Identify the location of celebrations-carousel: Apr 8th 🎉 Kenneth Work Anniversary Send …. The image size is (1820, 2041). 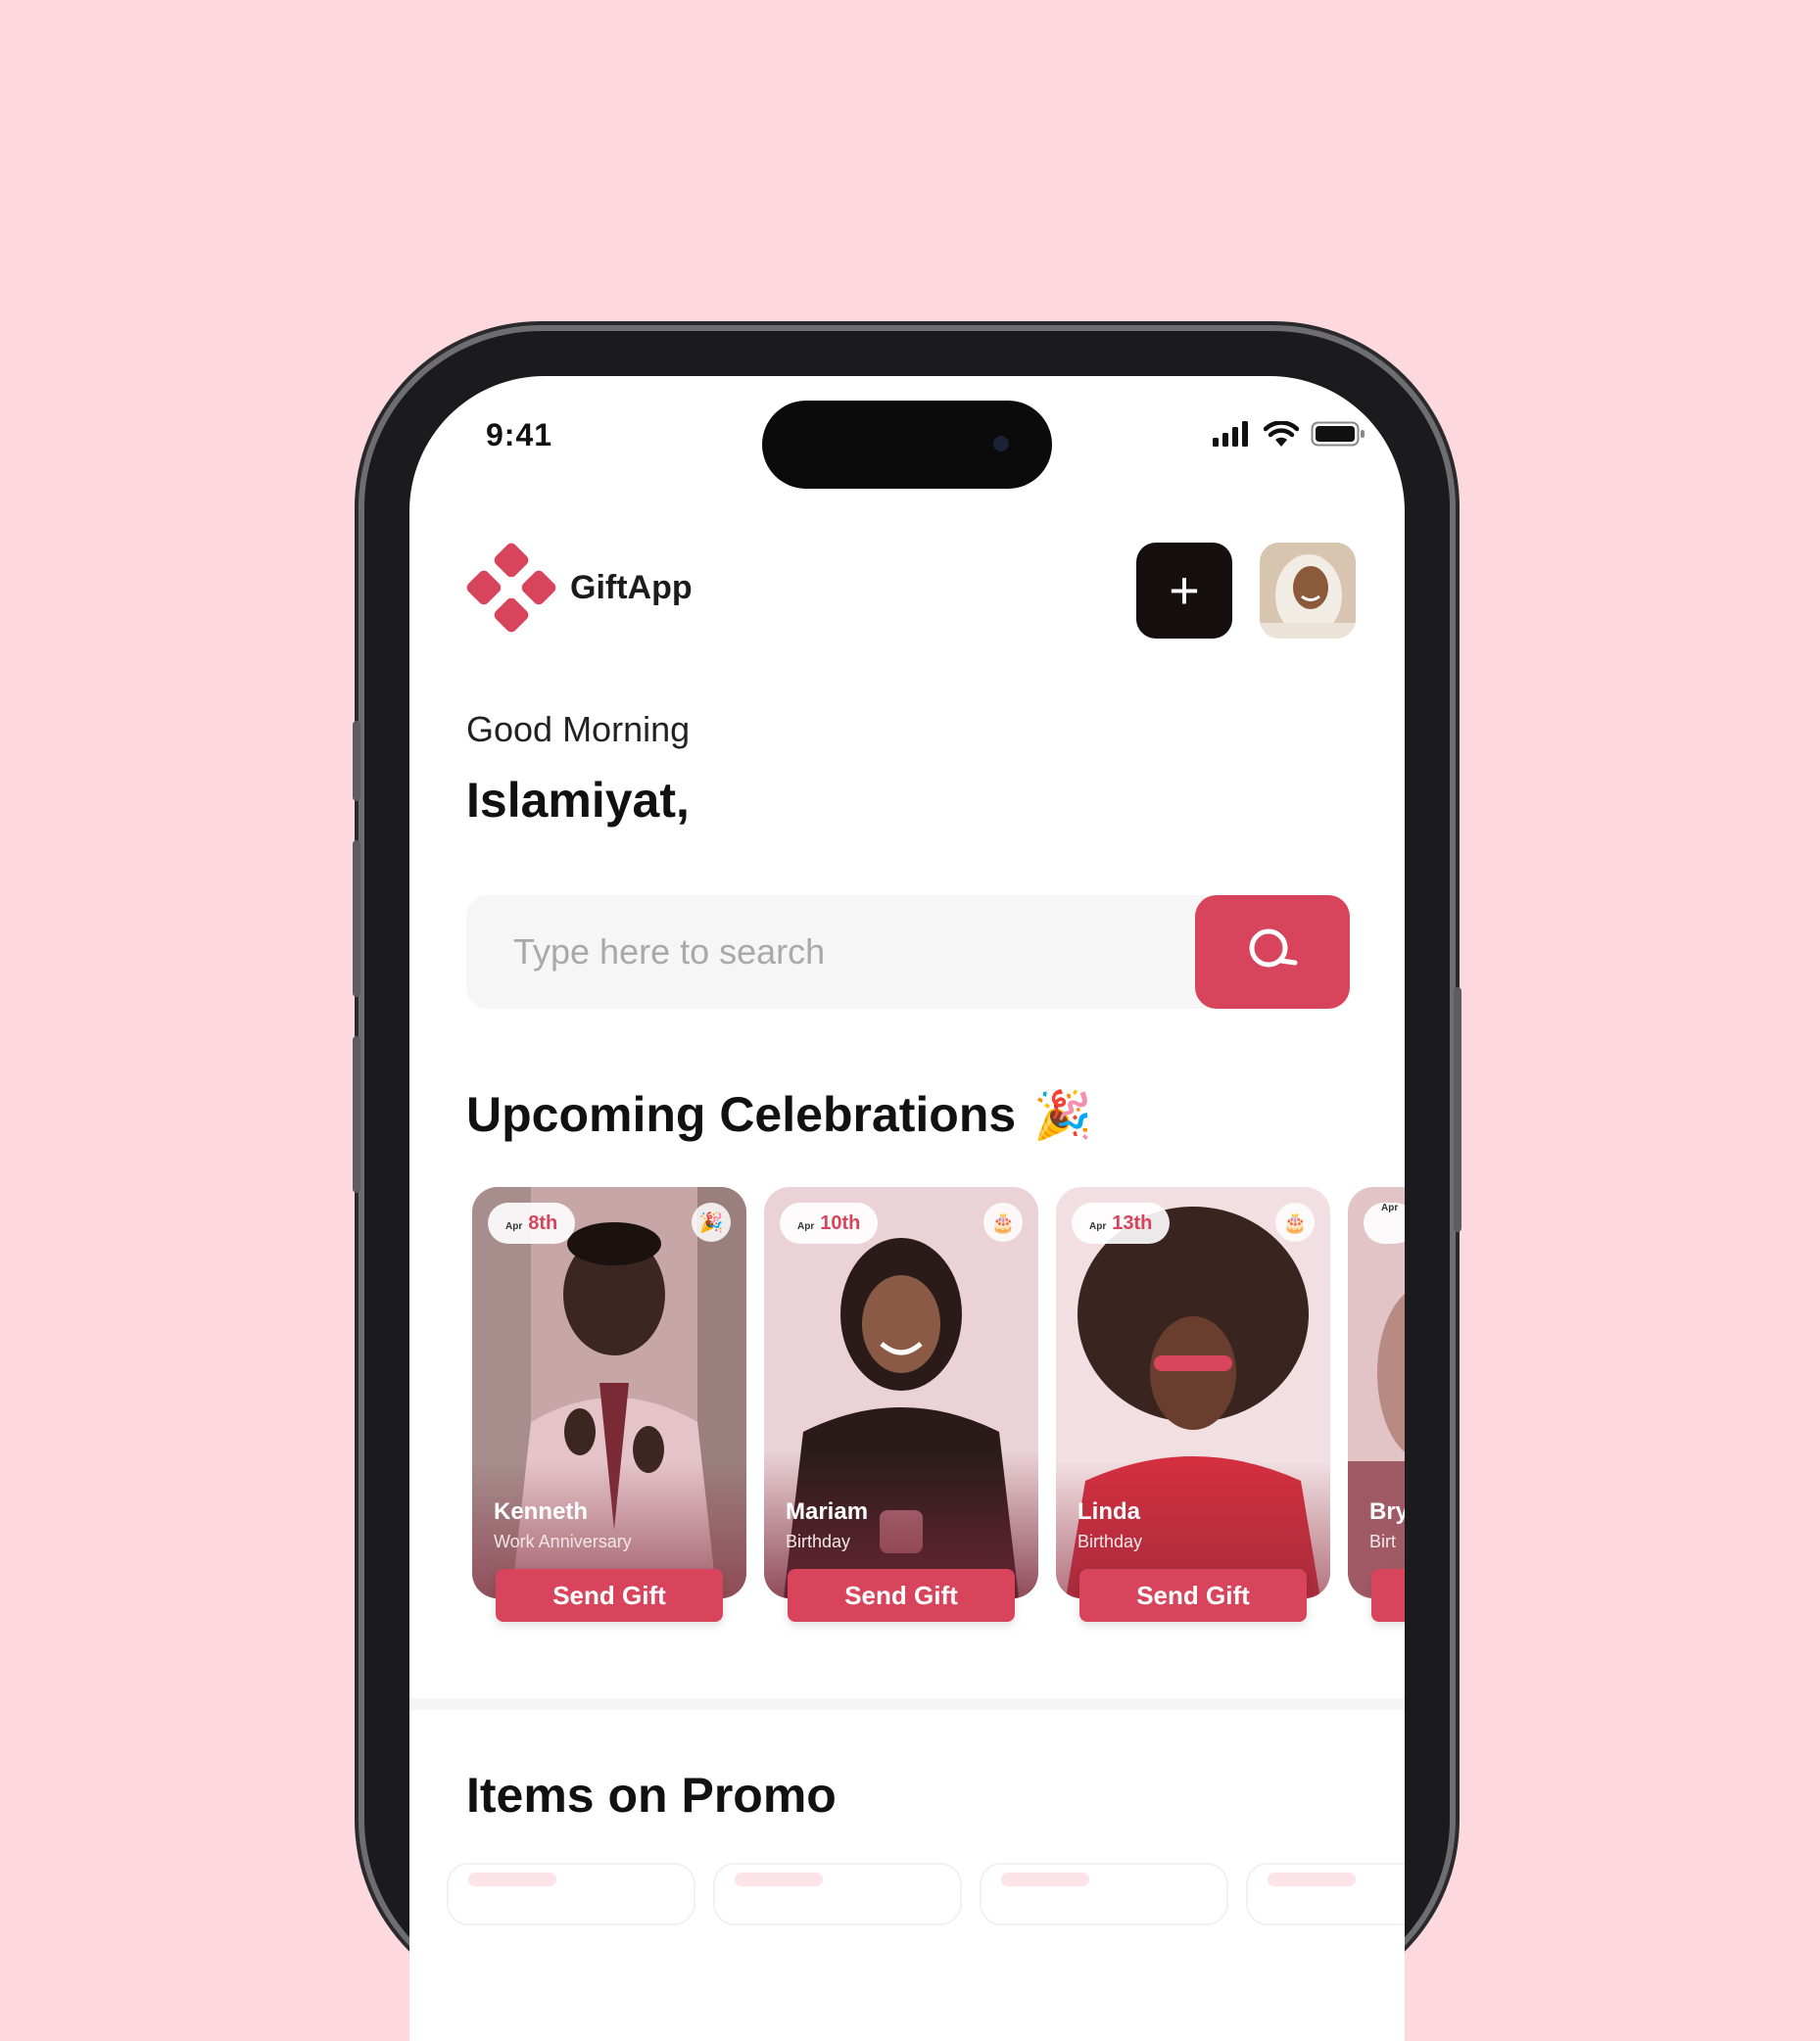
(938, 1407).